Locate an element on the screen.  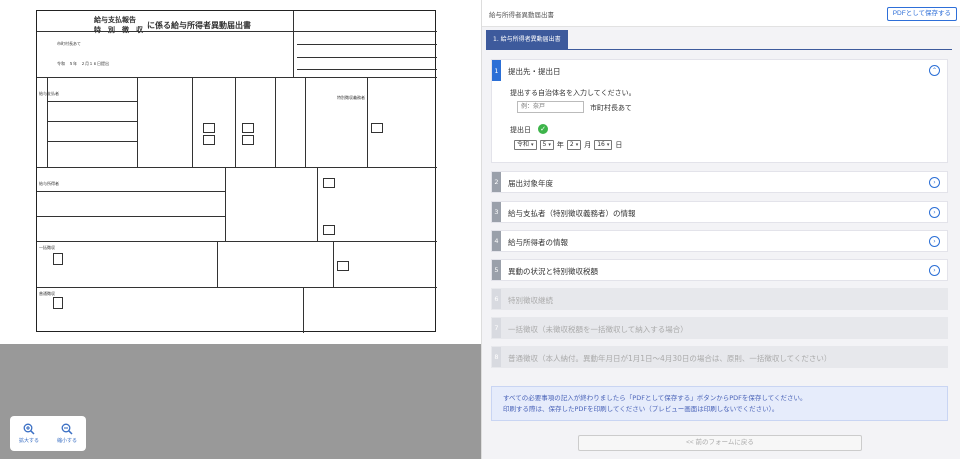
tab-bar: 1. 給与所得者異動届出書 is located at coordinates (719, 40).